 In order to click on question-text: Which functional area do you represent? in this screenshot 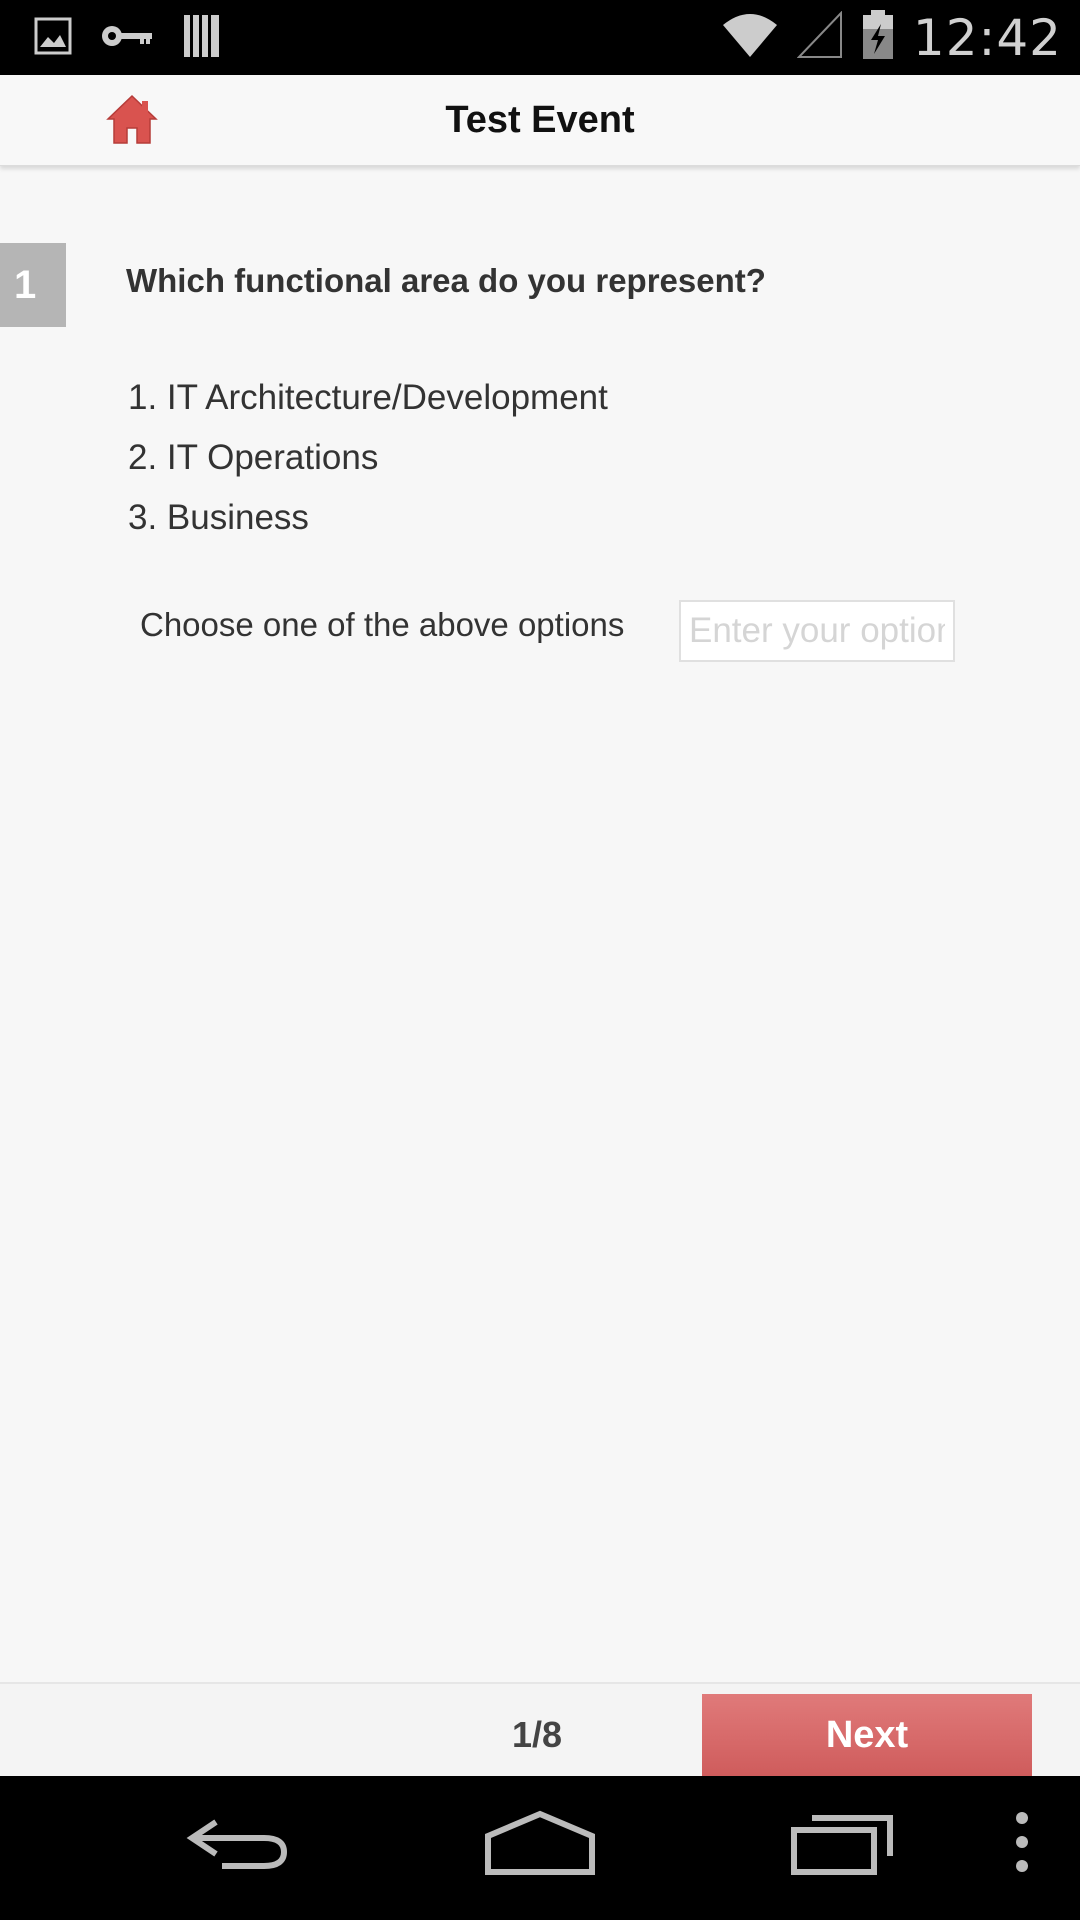, I will do `click(446, 280)`.